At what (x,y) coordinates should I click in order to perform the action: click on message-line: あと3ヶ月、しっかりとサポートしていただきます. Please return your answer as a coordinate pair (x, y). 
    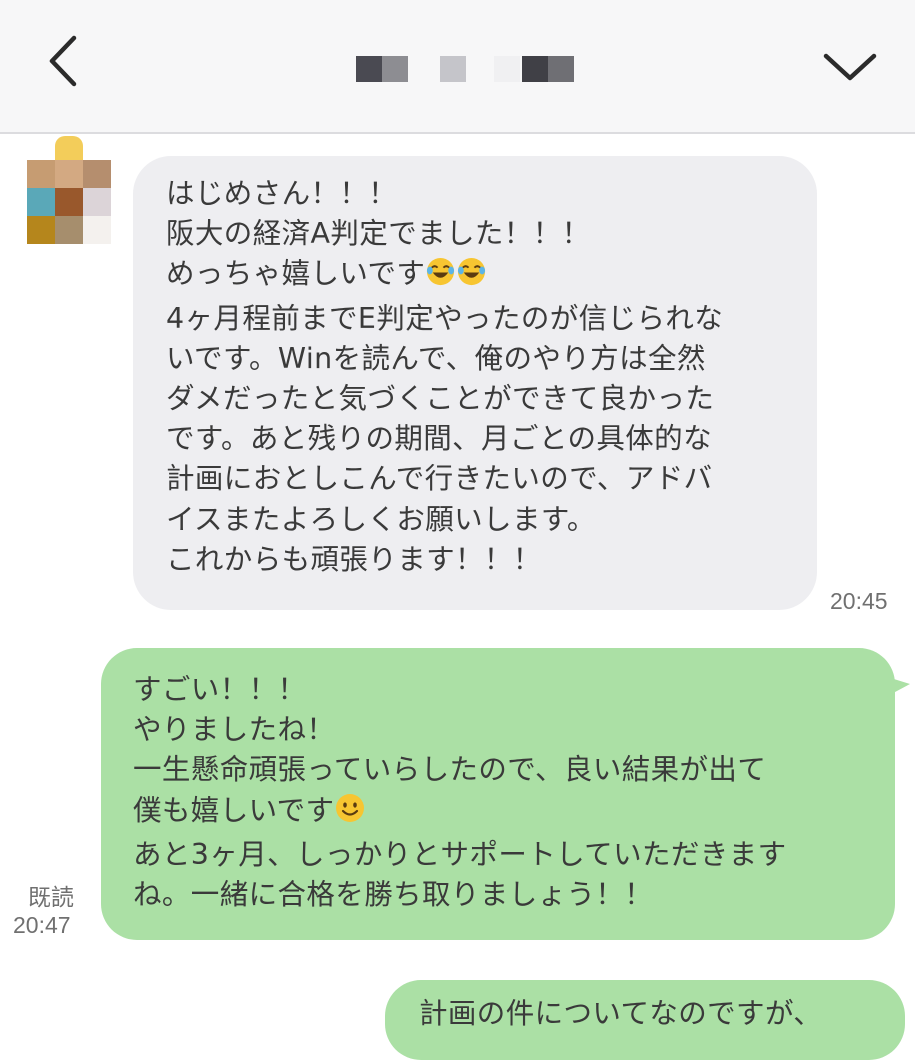
    Looking at the image, I should click on (460, 854).